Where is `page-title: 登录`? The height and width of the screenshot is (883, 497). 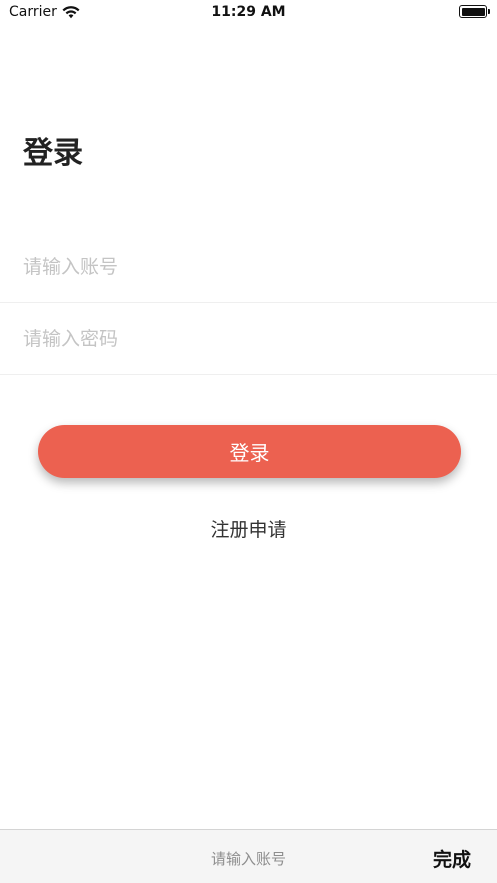
page-title: 登录 is located at coordinates (53, 153).